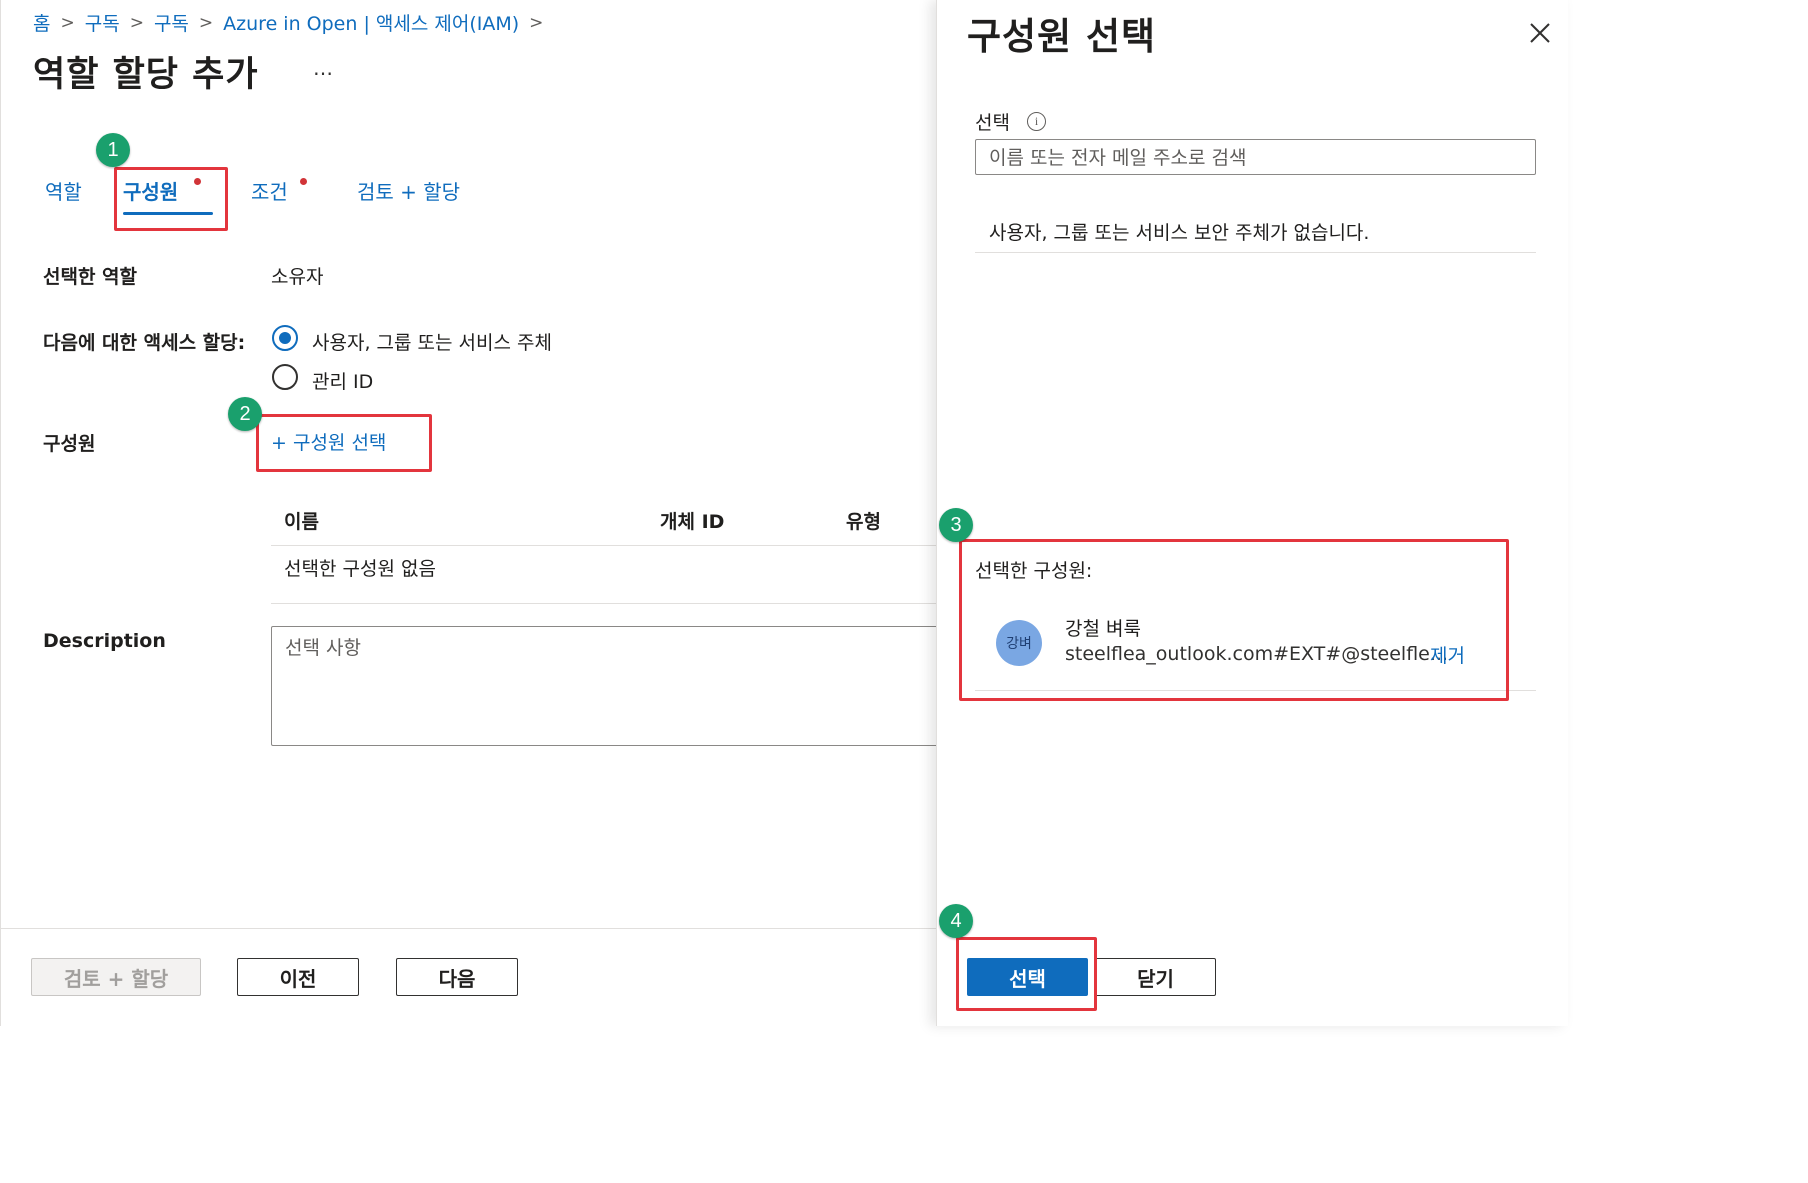 This screenshot has height=1183, width=1808. What do you see at coordinates (104, 641) in the screenshot?
I see `description-label: Description` at bounding box center [104, 641].